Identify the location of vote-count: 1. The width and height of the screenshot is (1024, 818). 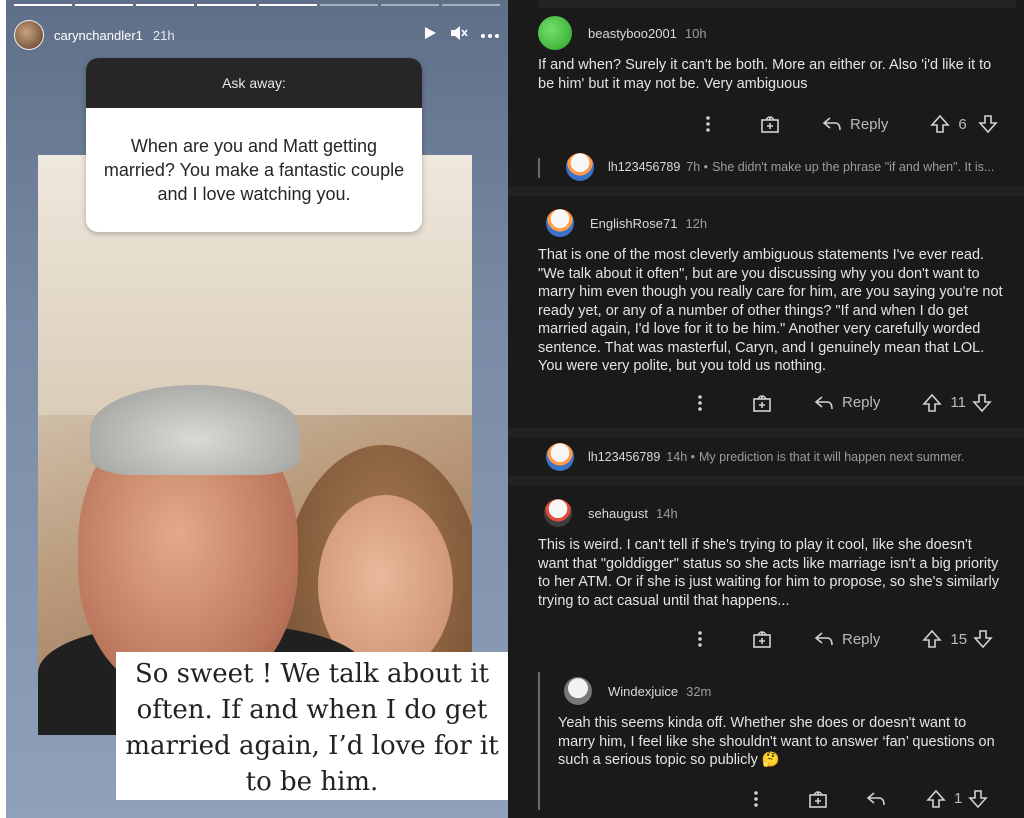
(958, 798).